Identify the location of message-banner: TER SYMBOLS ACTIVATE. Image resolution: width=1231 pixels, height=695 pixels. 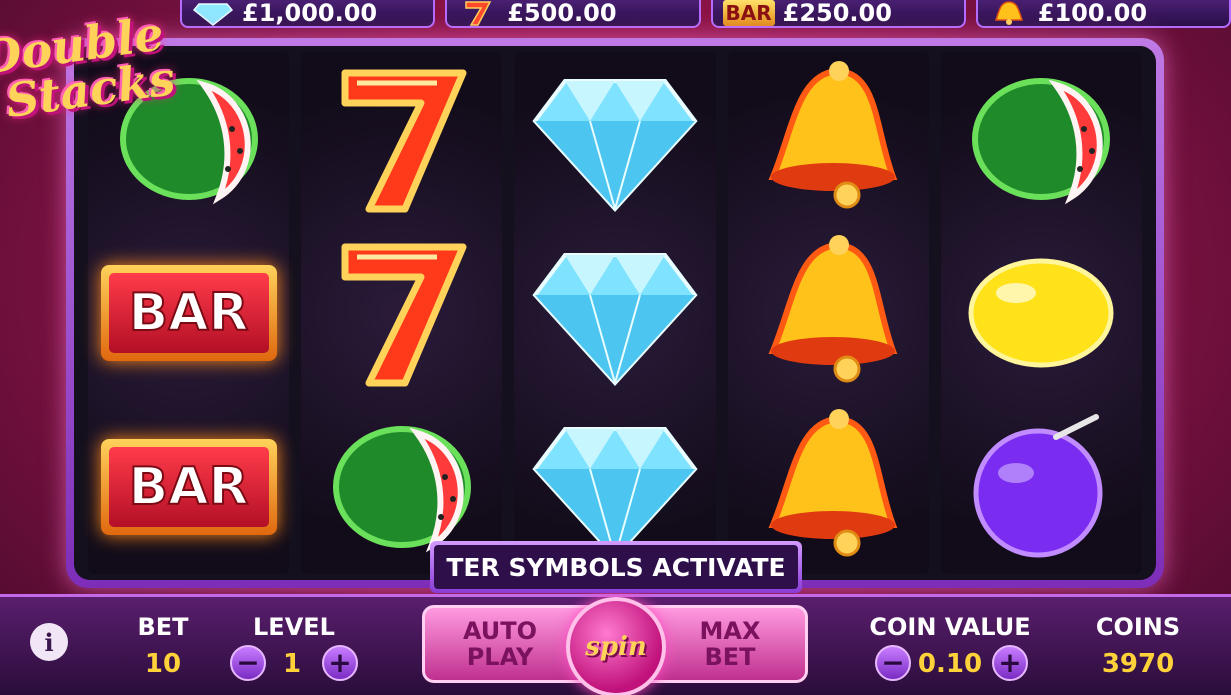
(616, 567).